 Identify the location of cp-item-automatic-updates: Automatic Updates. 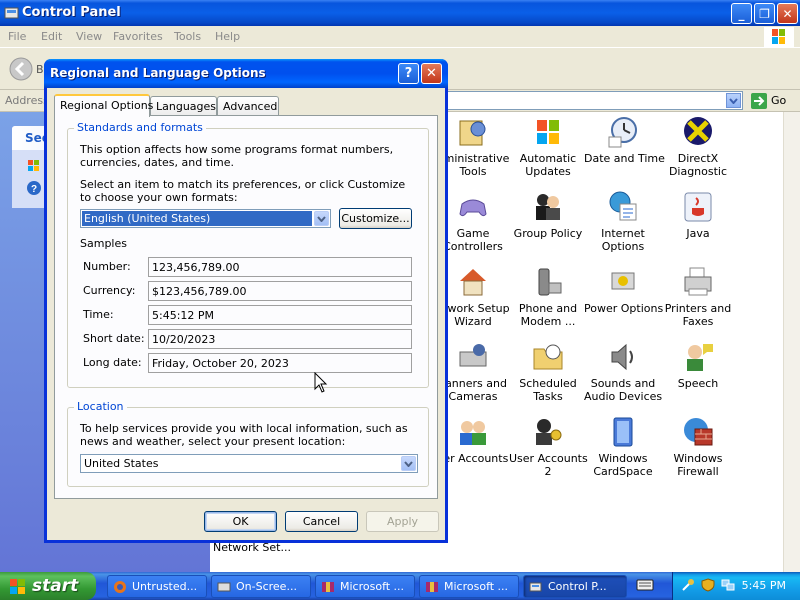
(548, 146).